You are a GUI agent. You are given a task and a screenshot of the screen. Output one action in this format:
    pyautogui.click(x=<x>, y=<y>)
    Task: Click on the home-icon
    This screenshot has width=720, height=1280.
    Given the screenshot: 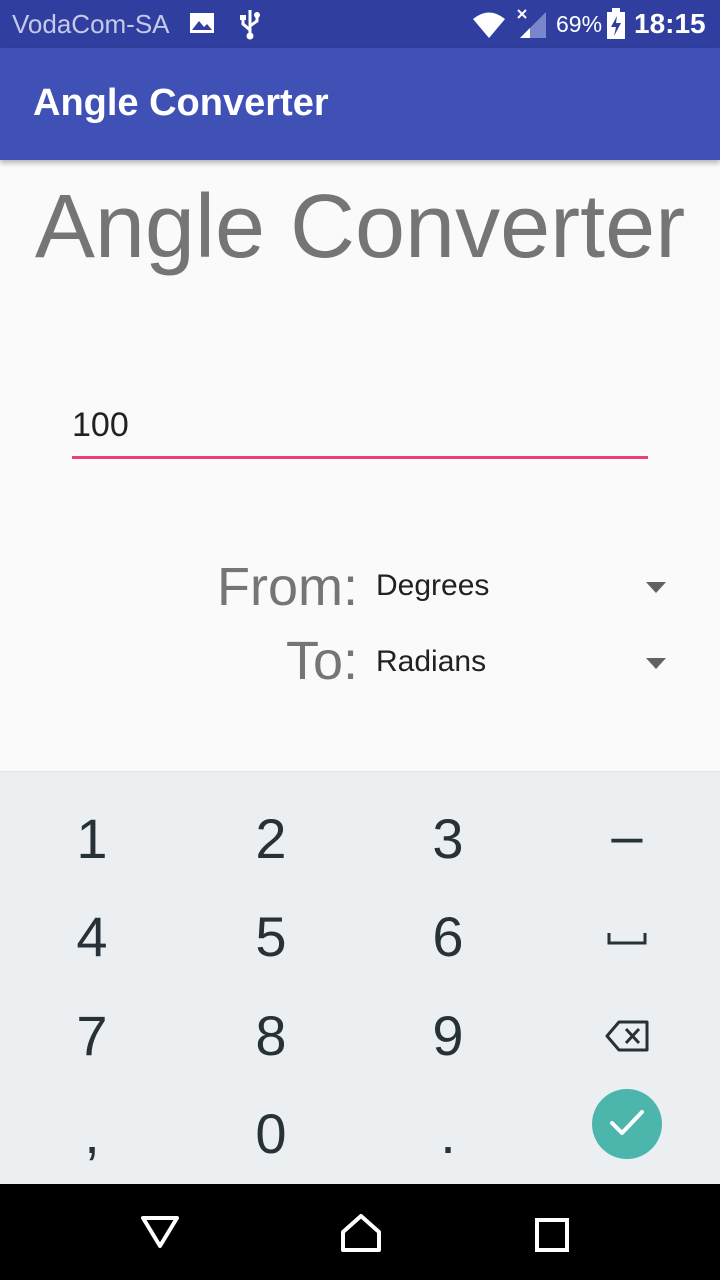 What is the action you would take?
    pyautogui.click(x=361, y=1233)
    